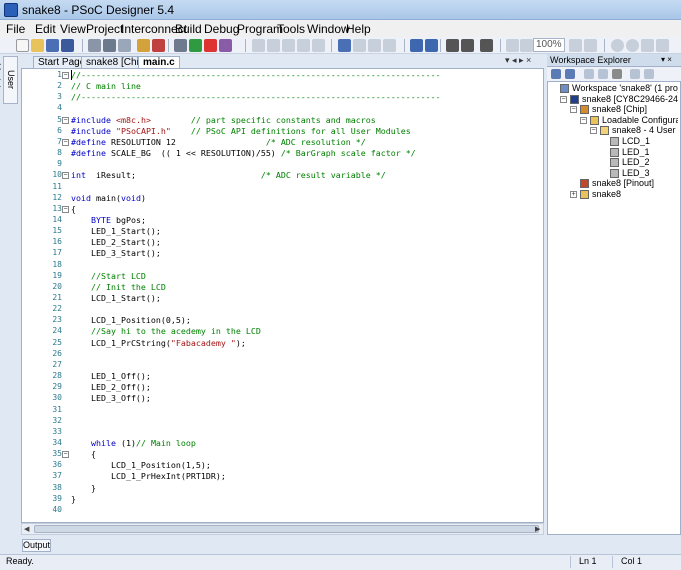 The image size is (681, 570). Describe the element at coordinates (195, 45) in the screenshot. I see `compile-icon` at that location.